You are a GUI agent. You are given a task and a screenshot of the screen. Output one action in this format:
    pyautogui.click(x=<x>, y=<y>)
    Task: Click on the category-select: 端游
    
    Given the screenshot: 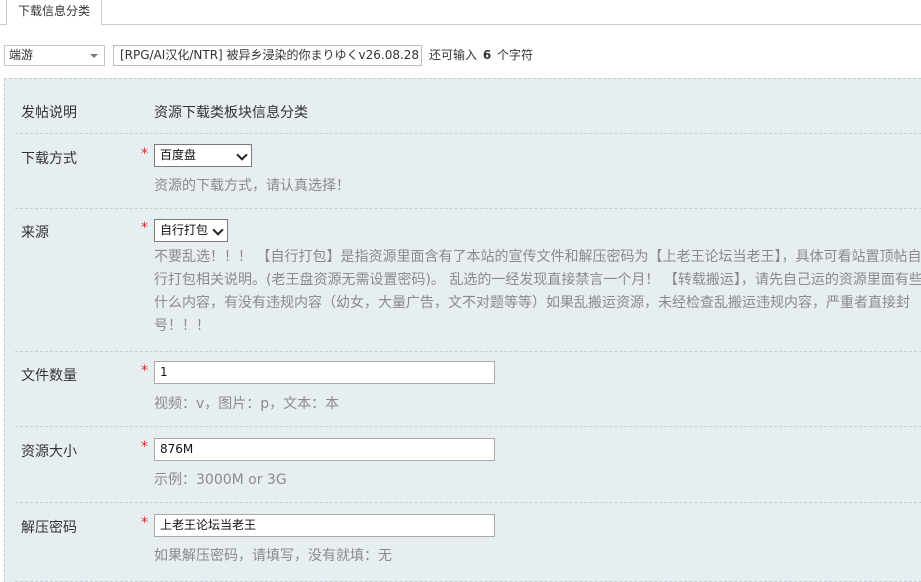 What is the action you would take?
    pyautogui.click(x=54, y=55)
    